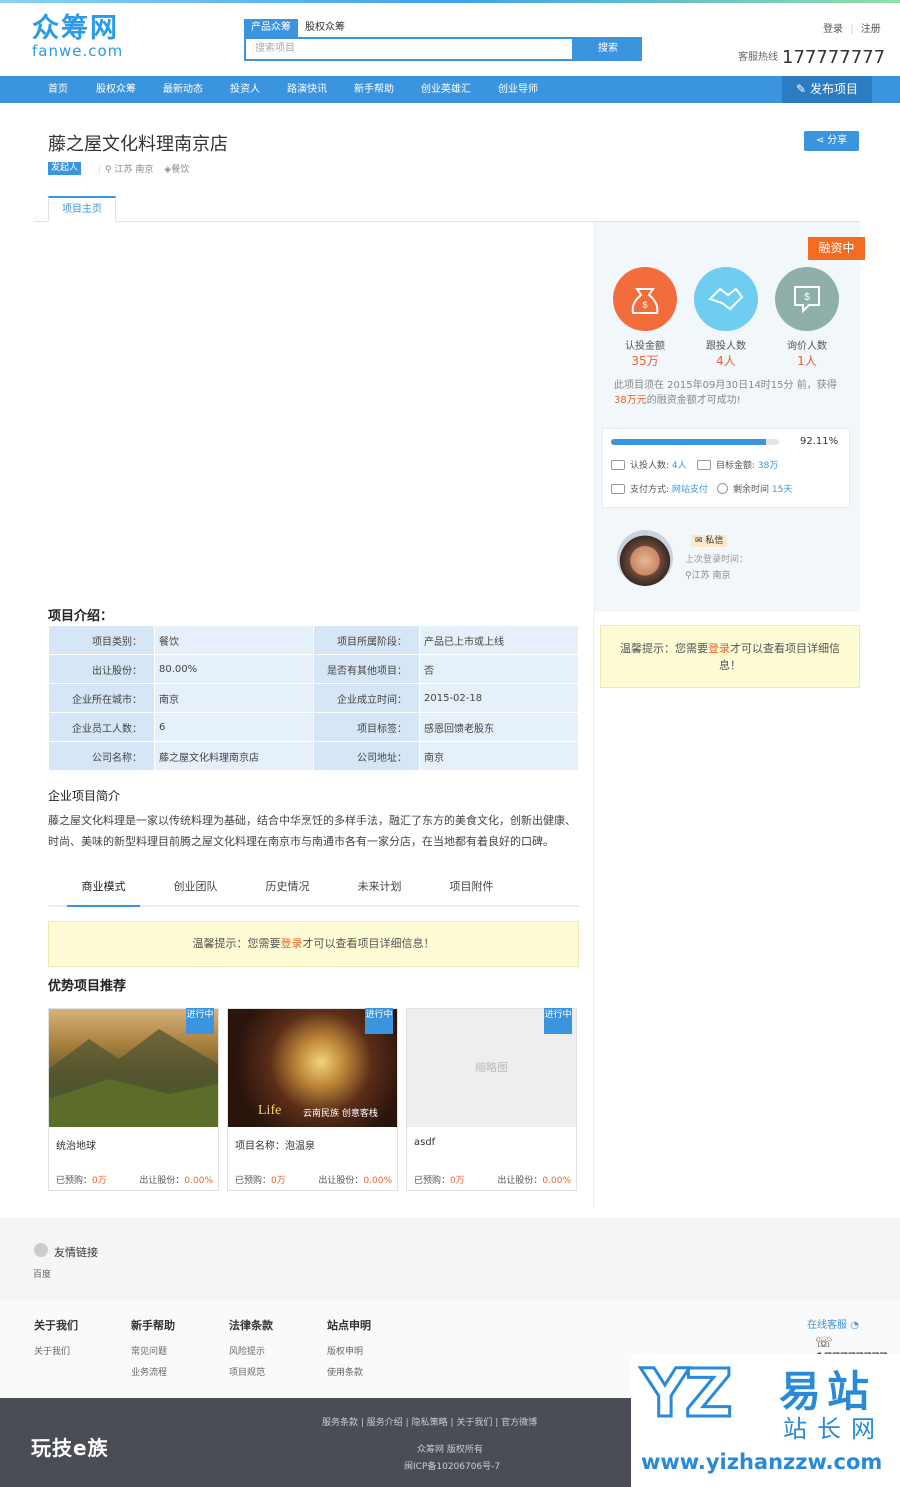 The width and height of the screenshot is (900, 1487). What do you see at coordinates (833, 29) in the screenshot?
I see `login-link: 登录` at bounding box center [833, 29].